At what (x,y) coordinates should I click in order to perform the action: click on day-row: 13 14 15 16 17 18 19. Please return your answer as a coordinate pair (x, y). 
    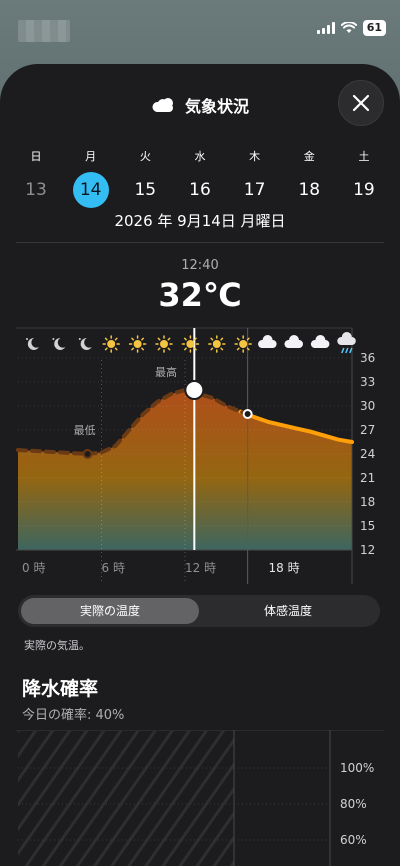
    Looking at the image, I should click on (200, 190).